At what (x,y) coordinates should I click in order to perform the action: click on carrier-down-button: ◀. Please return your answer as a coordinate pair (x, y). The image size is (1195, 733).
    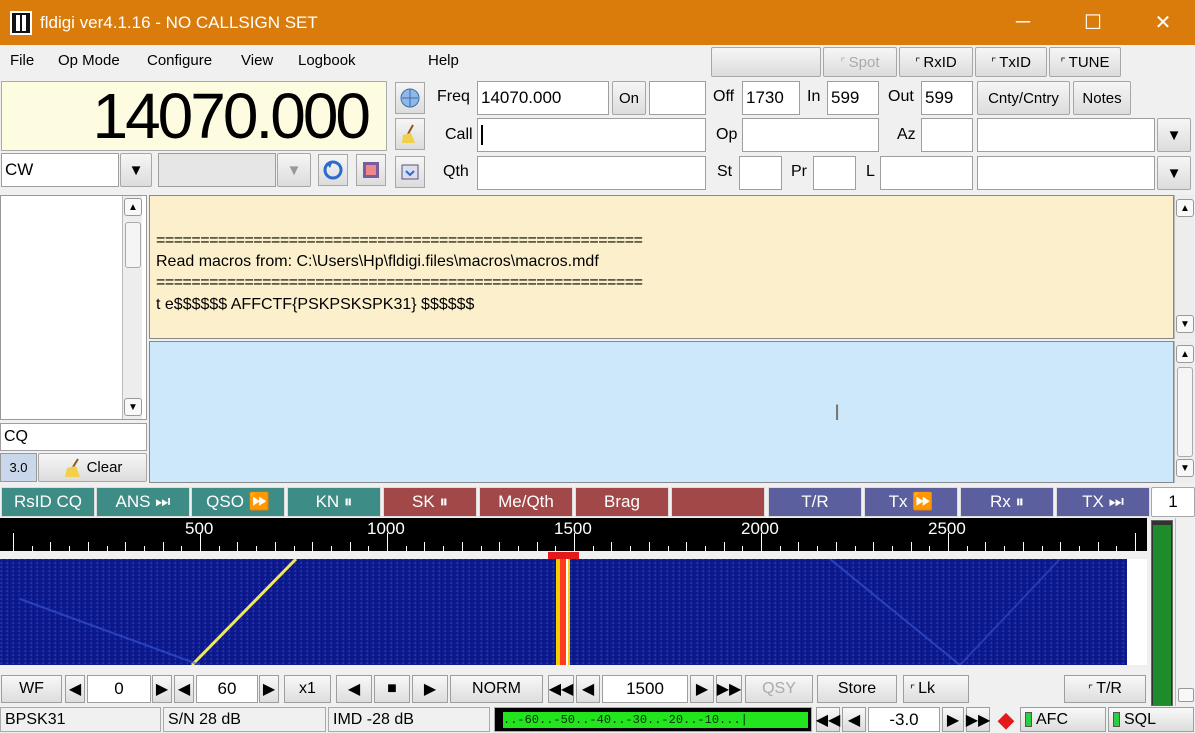
    Looking at the image, I should click on (588, 689).